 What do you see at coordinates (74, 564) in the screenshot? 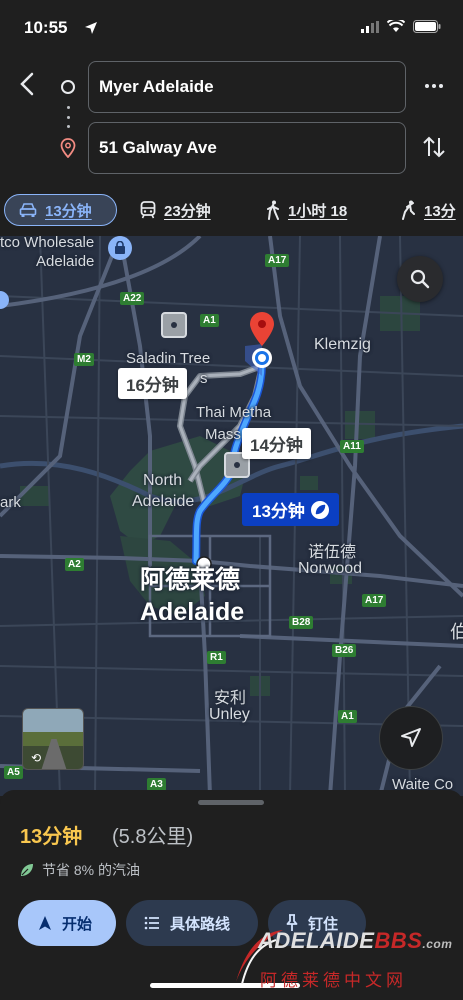
I see `road-shield: A2` at bounding box center [74, 564].